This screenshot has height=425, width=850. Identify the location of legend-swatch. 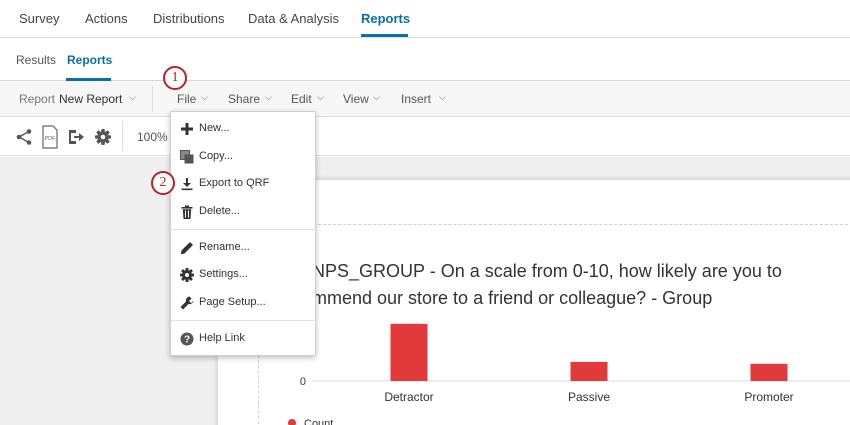
(292, 422).